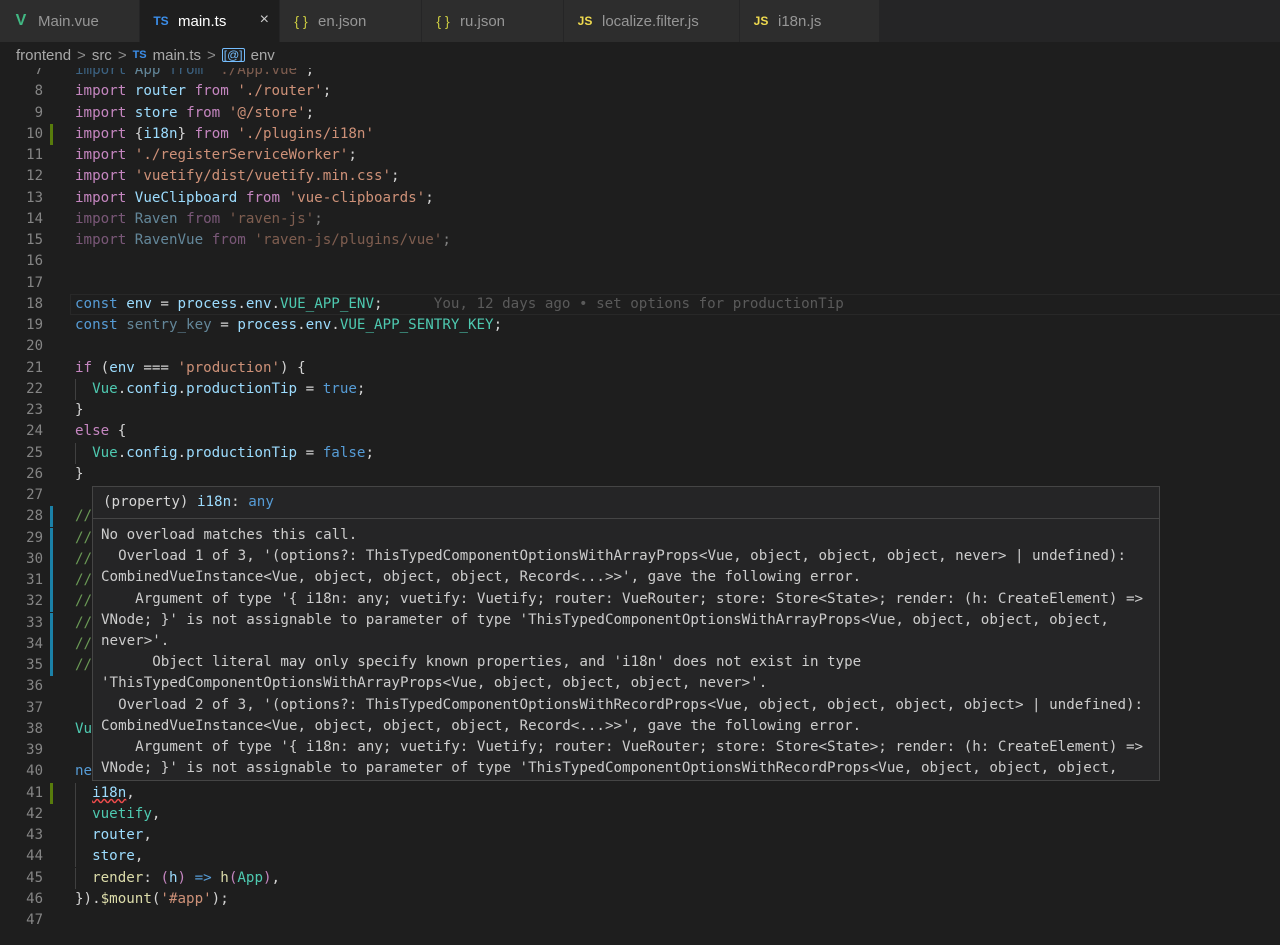  Describe the element at coordinates (640, 389) in the screenshot. I see `code-line: 22 Vue.config.productionTip = true;` at that location.